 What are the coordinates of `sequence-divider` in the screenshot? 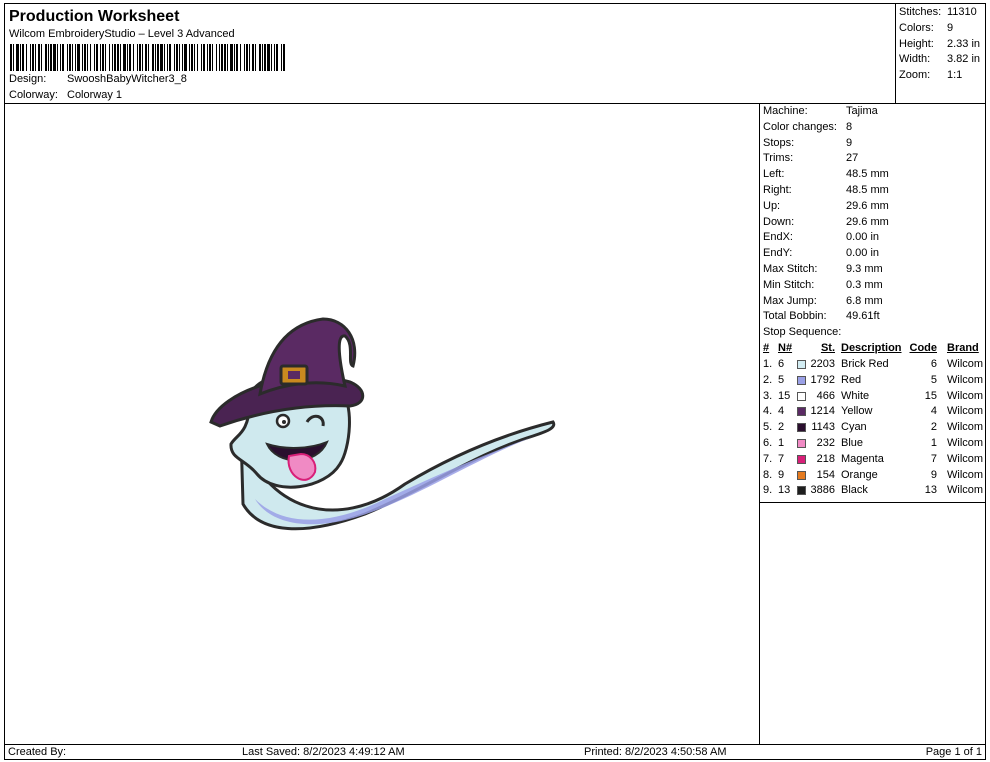 It's located at (872, 502).